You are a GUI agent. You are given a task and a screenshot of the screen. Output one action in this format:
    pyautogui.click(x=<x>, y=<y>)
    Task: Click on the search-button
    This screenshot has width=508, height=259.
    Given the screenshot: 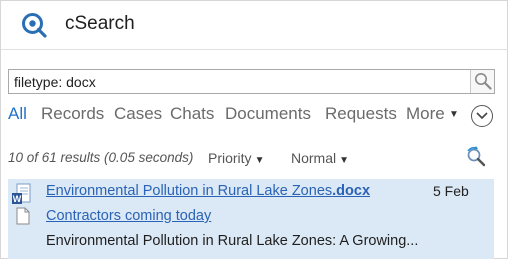 What is the action you would take?
    pyautogui.click(x=482, y=81)
    